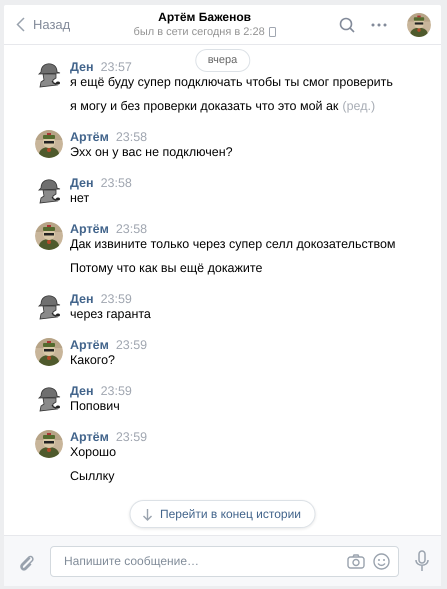 The image size is (447, 589). I want to click on message-text: я ещё буду супер подключать чтобы ты смог проверить, so click(231, 82).